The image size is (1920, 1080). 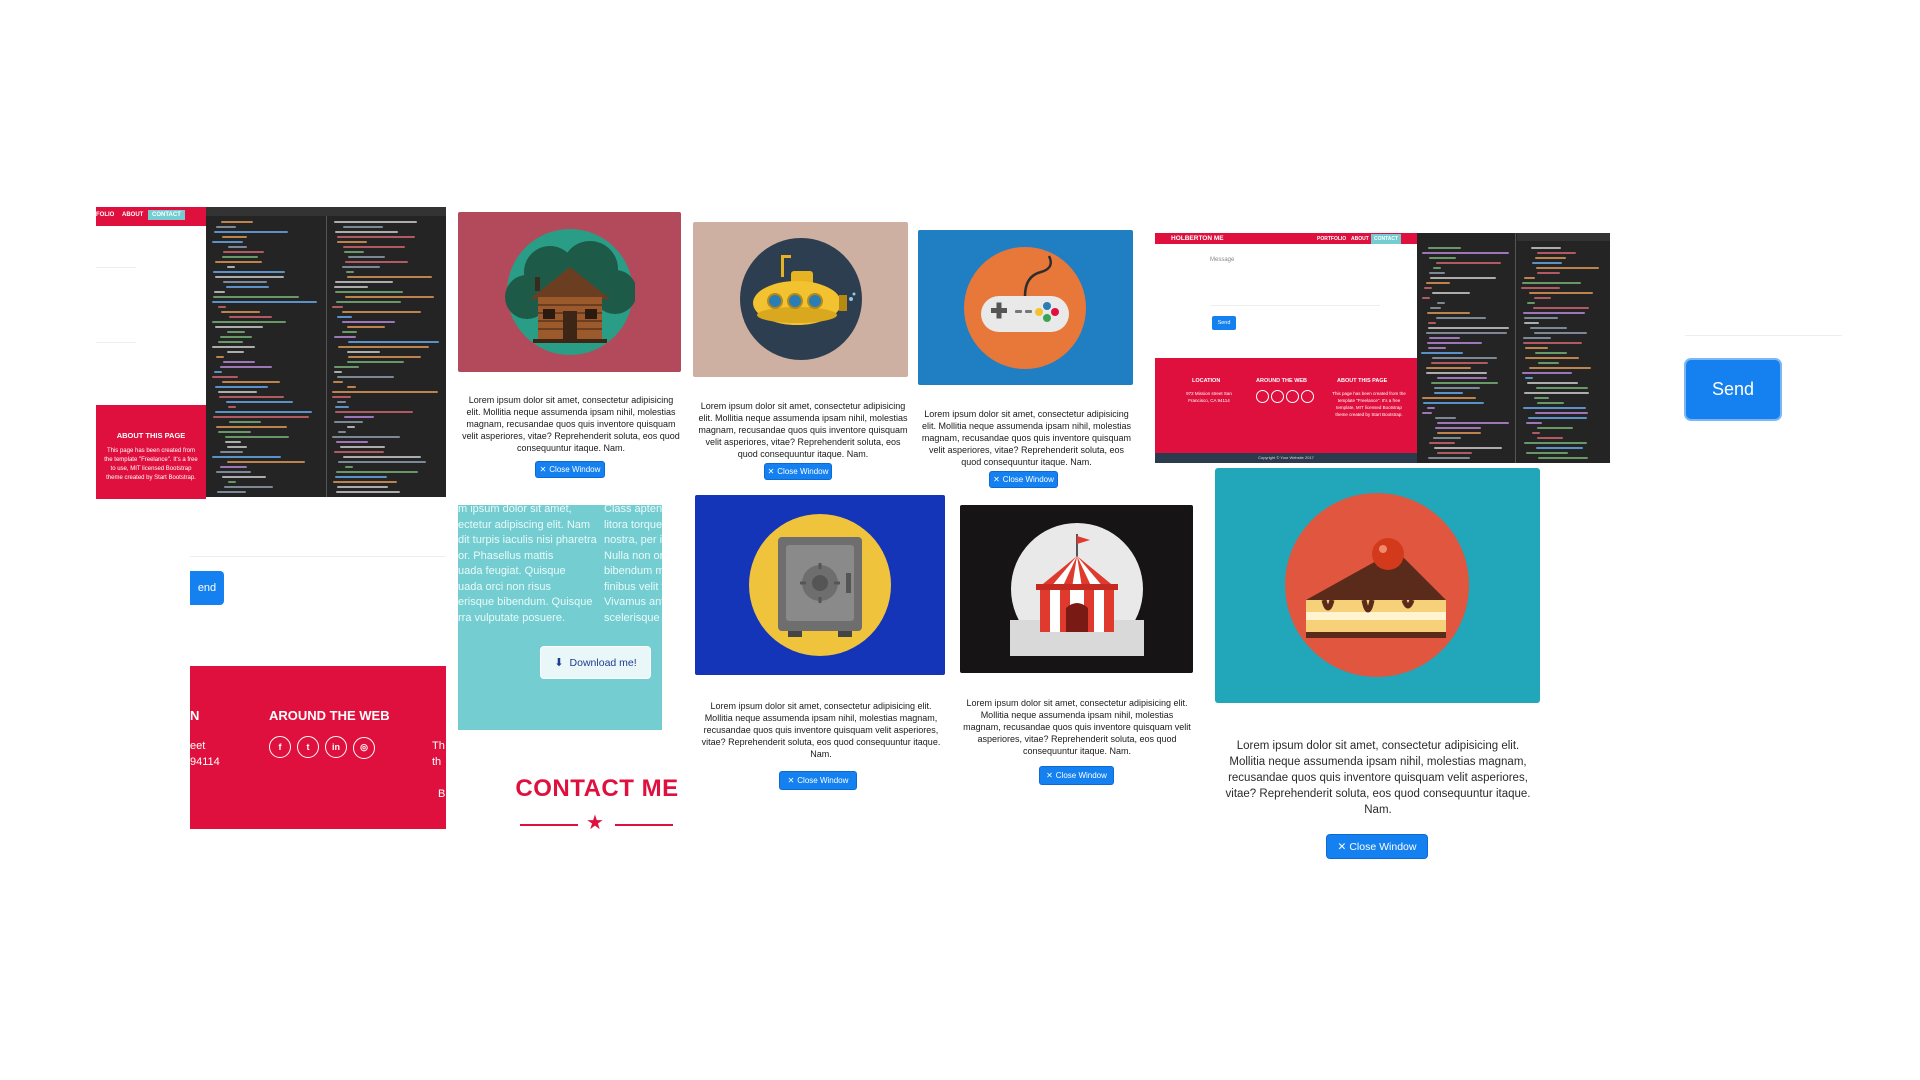 I want to click on left-send-button-partial: end, so click(x=207, y=588).